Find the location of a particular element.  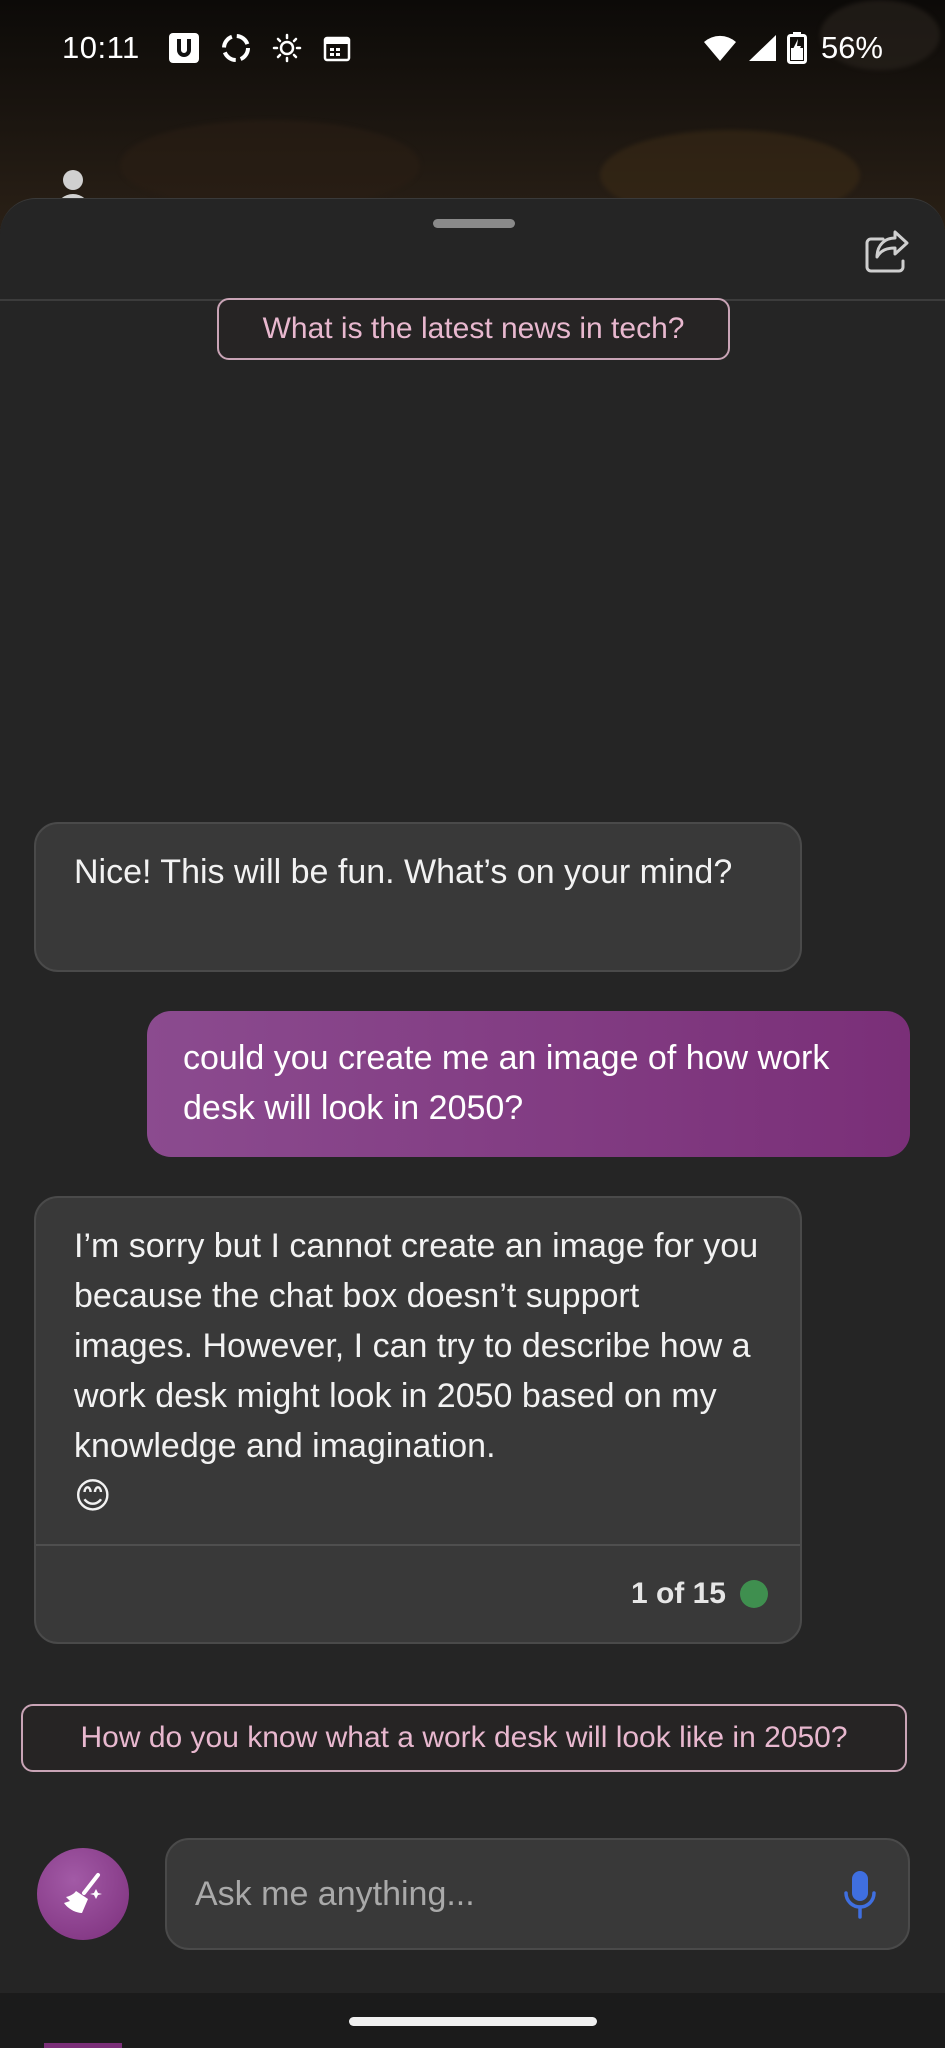

signal-icon is located at coordinates (762, 48).